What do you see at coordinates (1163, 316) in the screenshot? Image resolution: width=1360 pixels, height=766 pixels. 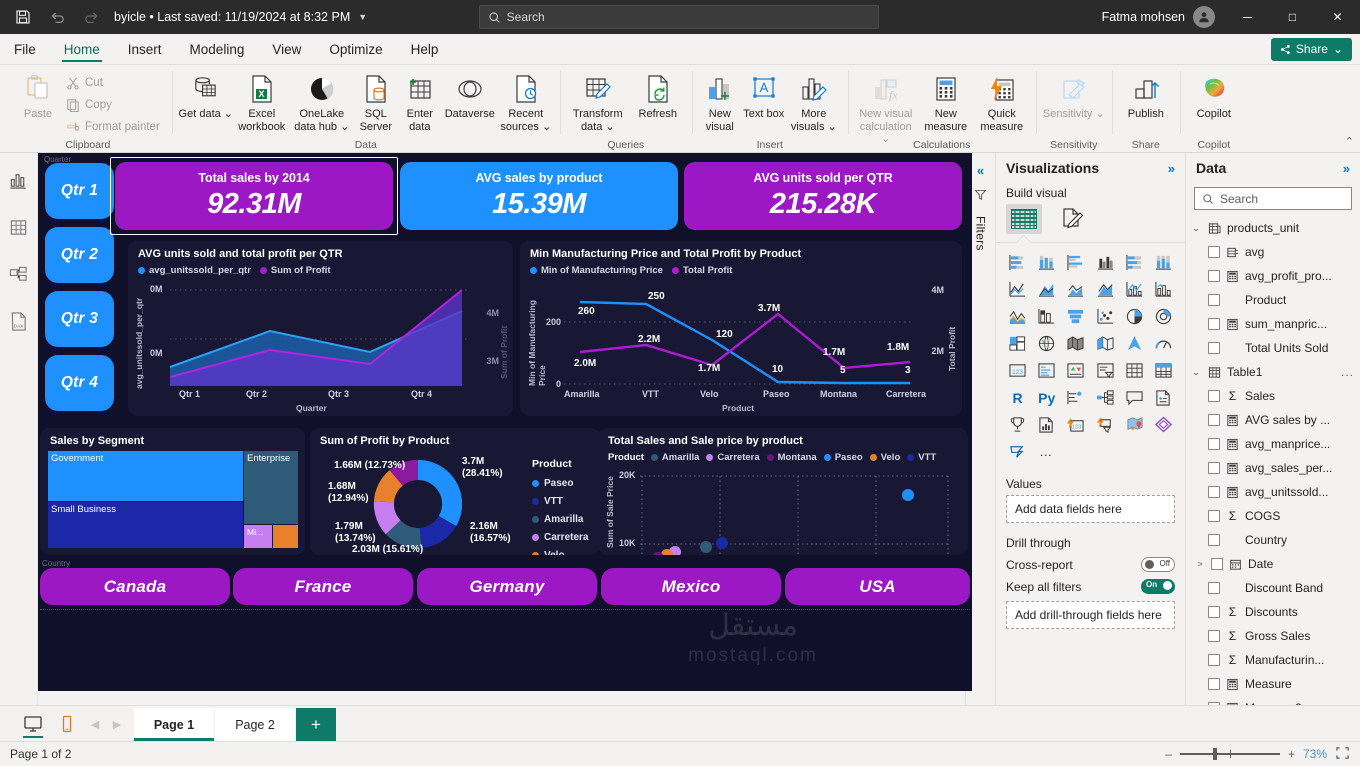 I see `donut-chart-icon` at bounding box center [1163, 316].